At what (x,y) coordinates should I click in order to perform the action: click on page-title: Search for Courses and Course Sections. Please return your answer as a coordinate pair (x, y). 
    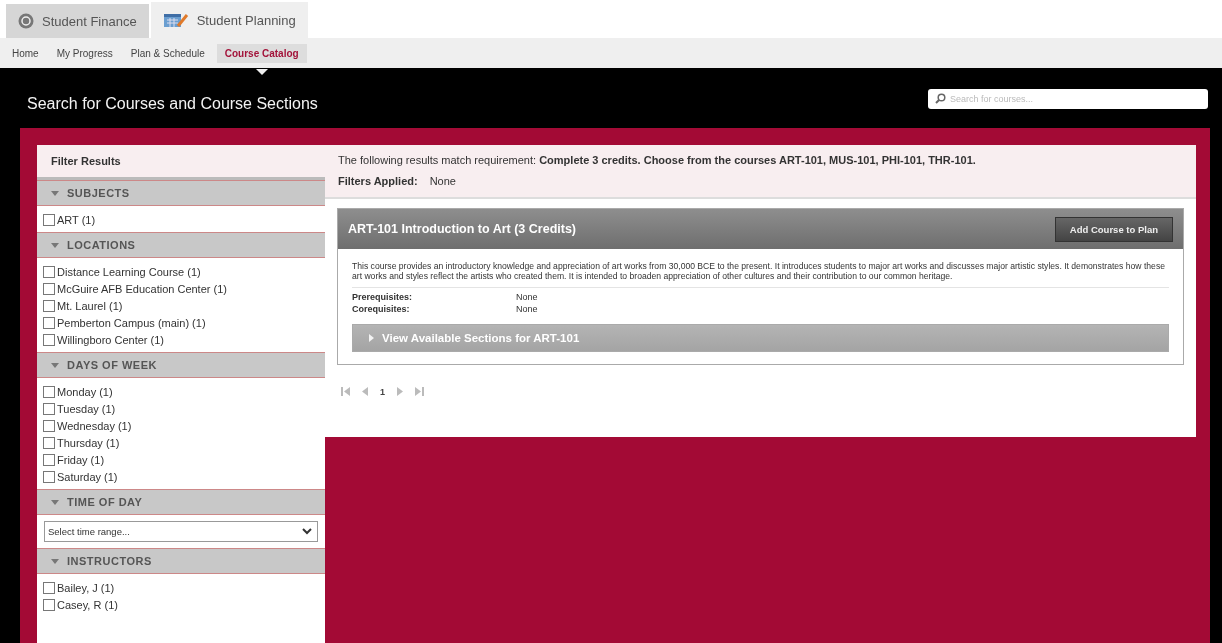
    Looking at the image, I should click on (172, 104).